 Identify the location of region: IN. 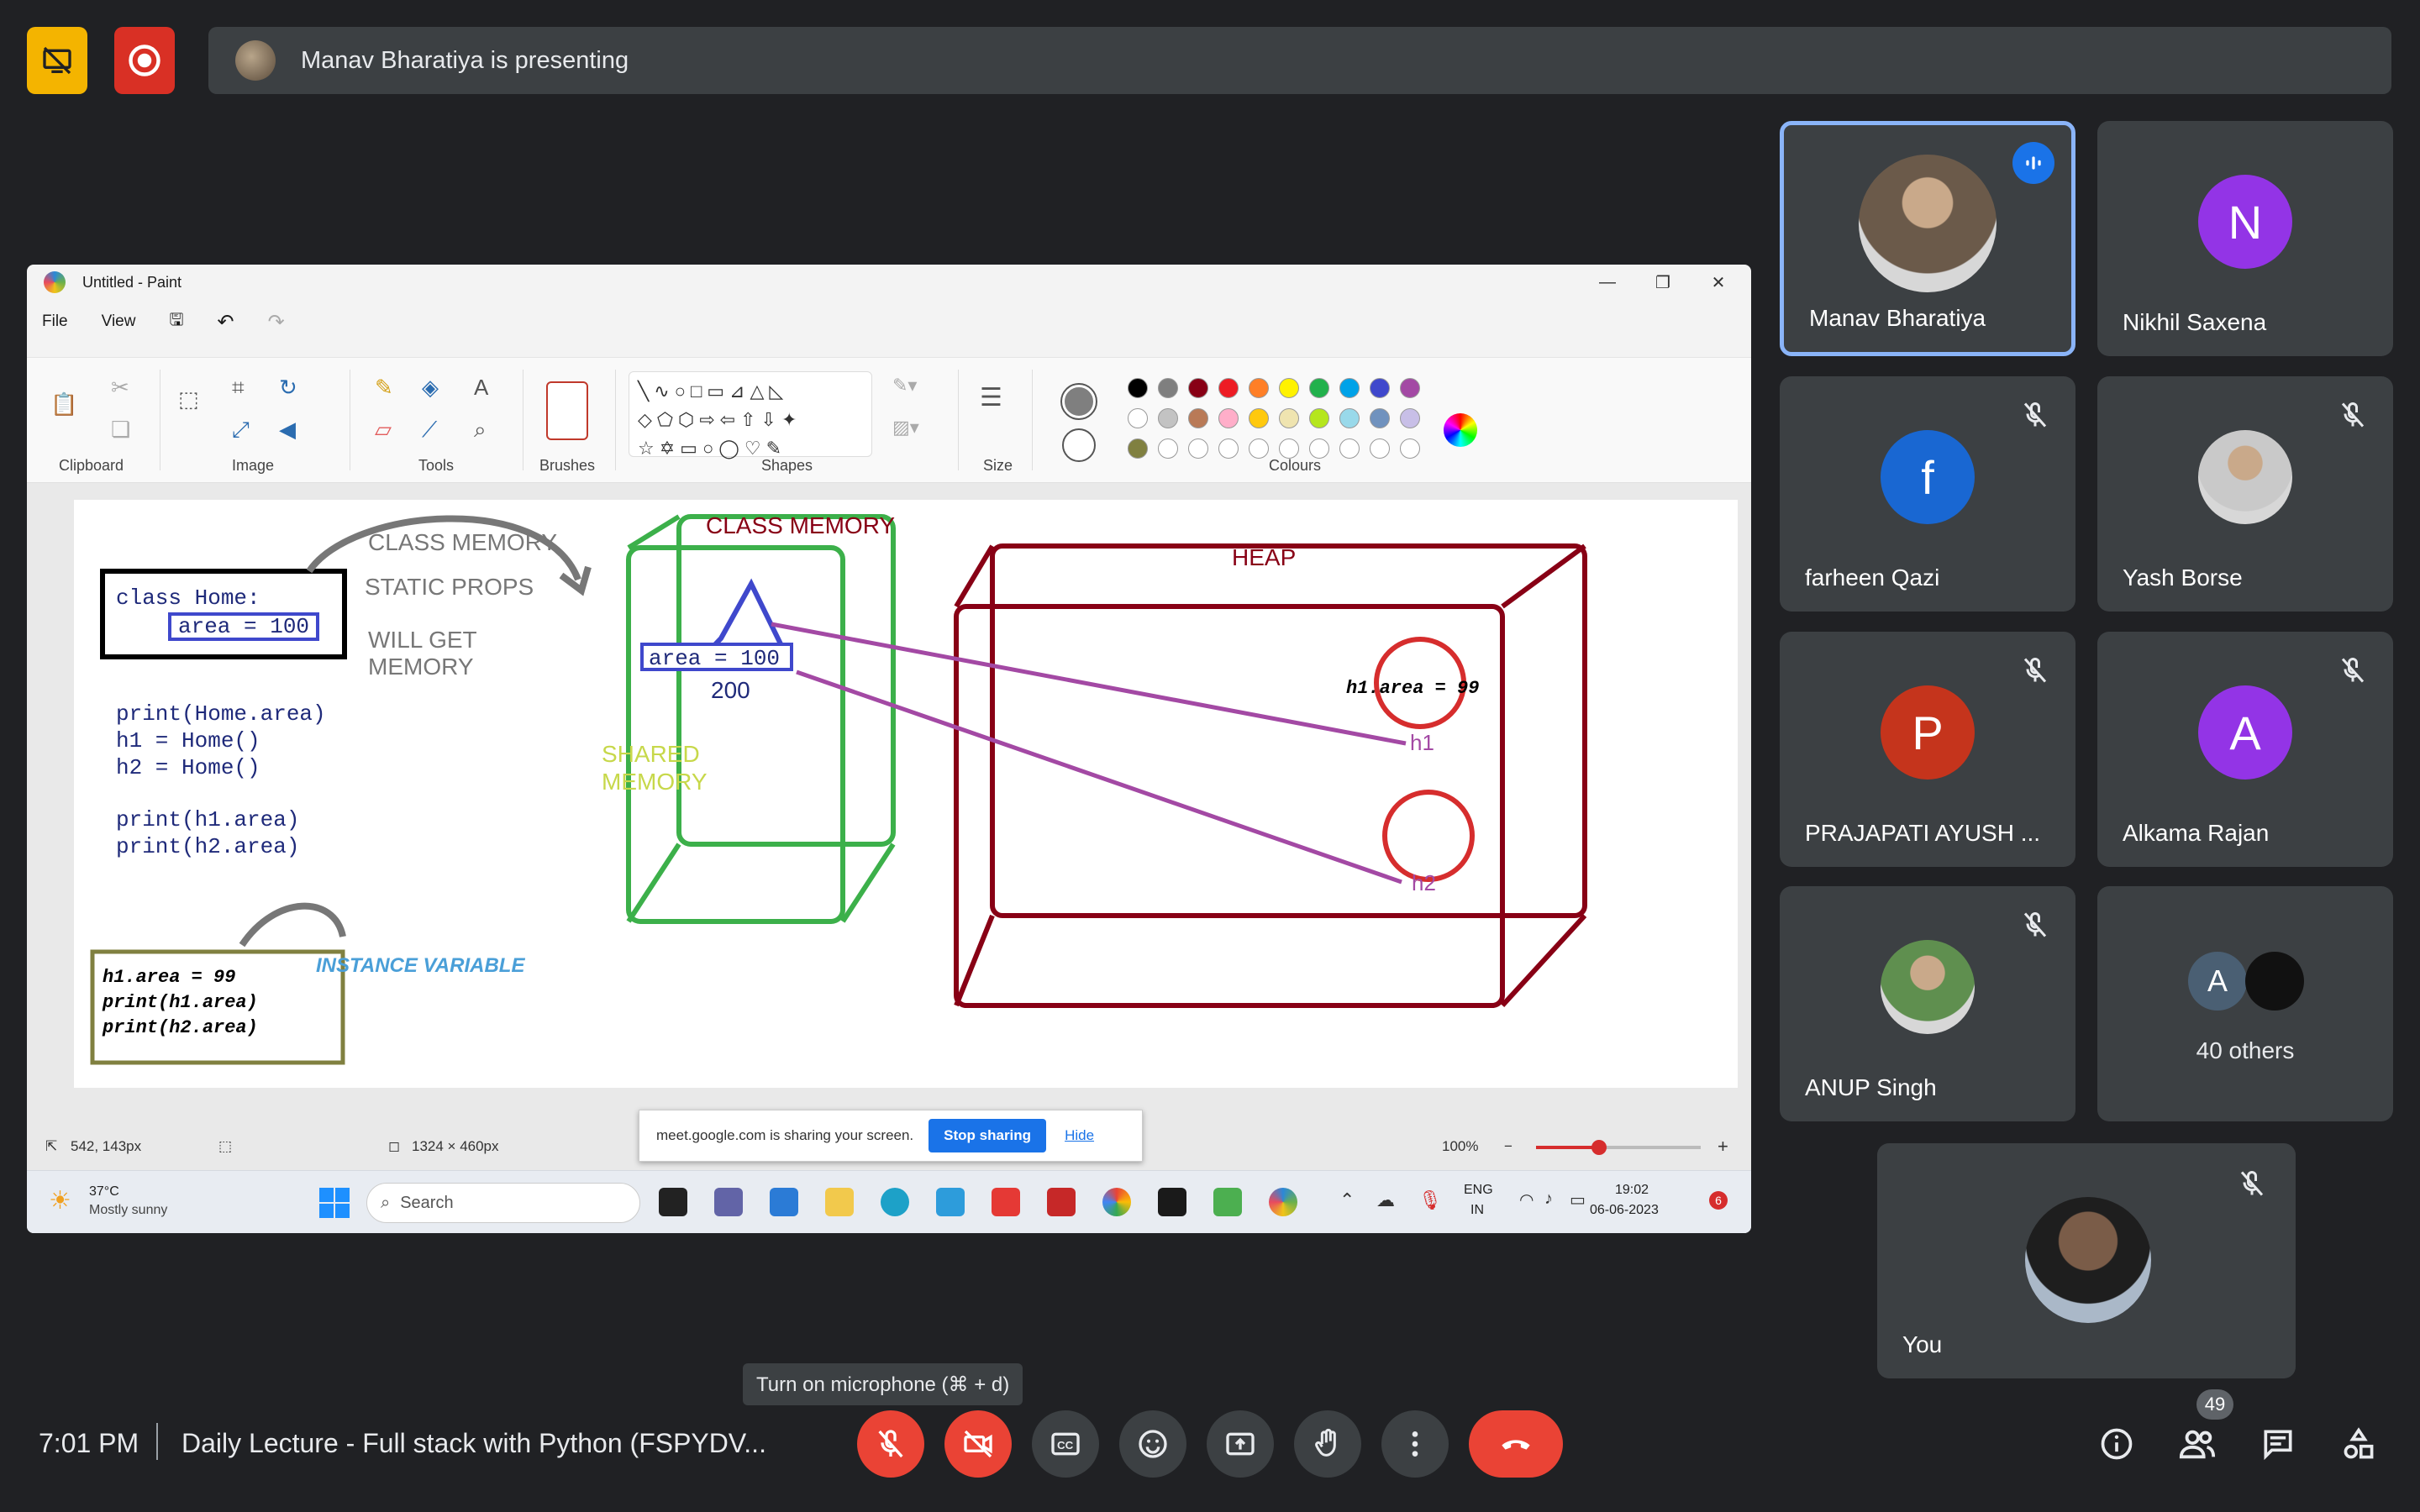
(1477, 1210).